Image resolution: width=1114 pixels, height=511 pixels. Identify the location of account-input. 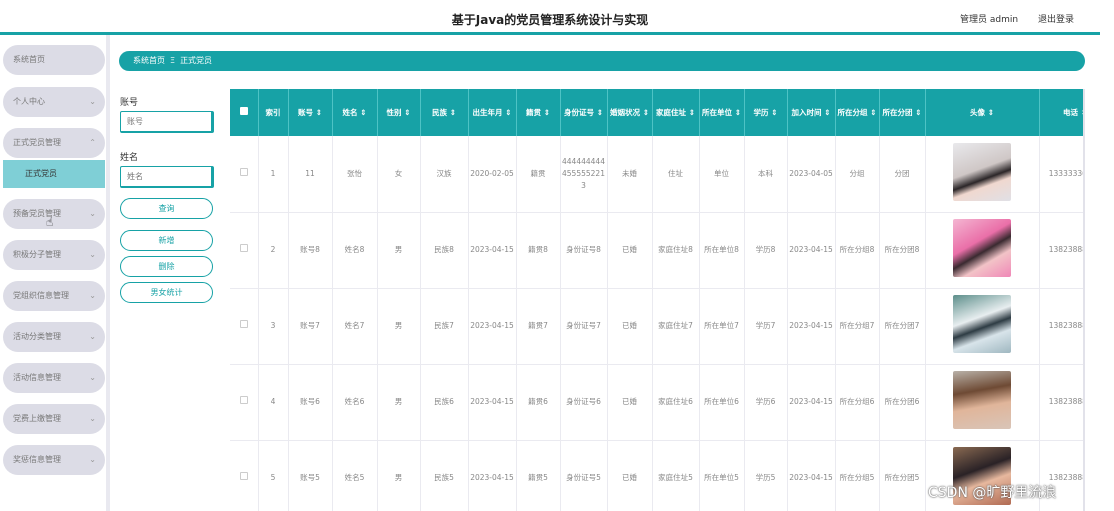
(167, 122).